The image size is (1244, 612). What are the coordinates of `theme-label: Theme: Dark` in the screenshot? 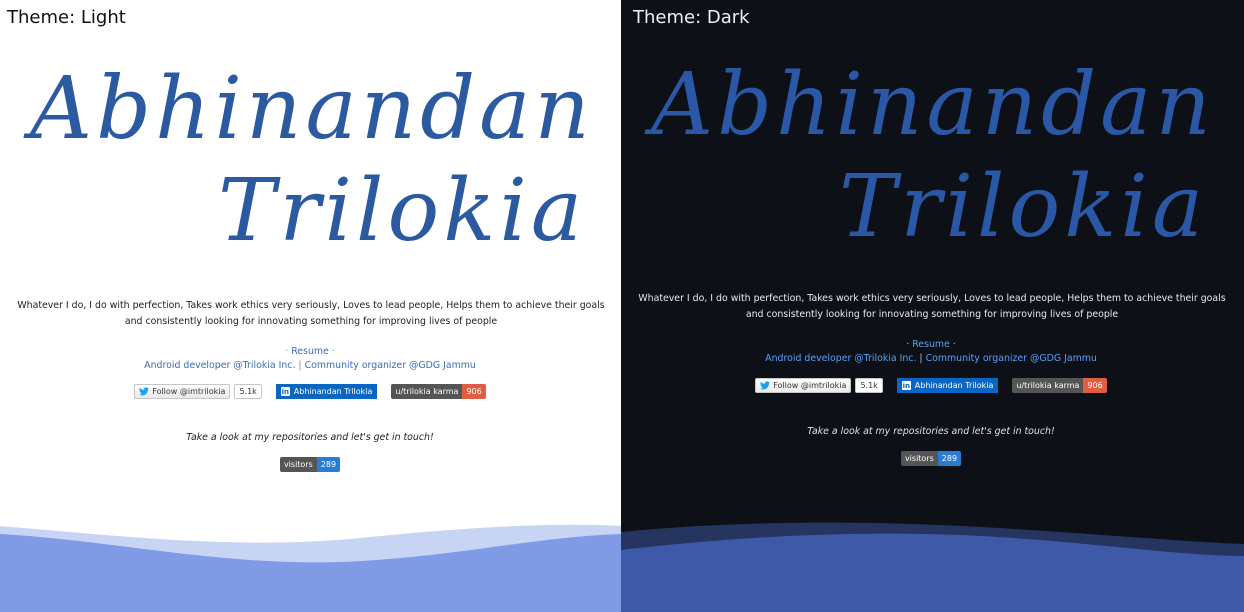 It's located at (691, 17).